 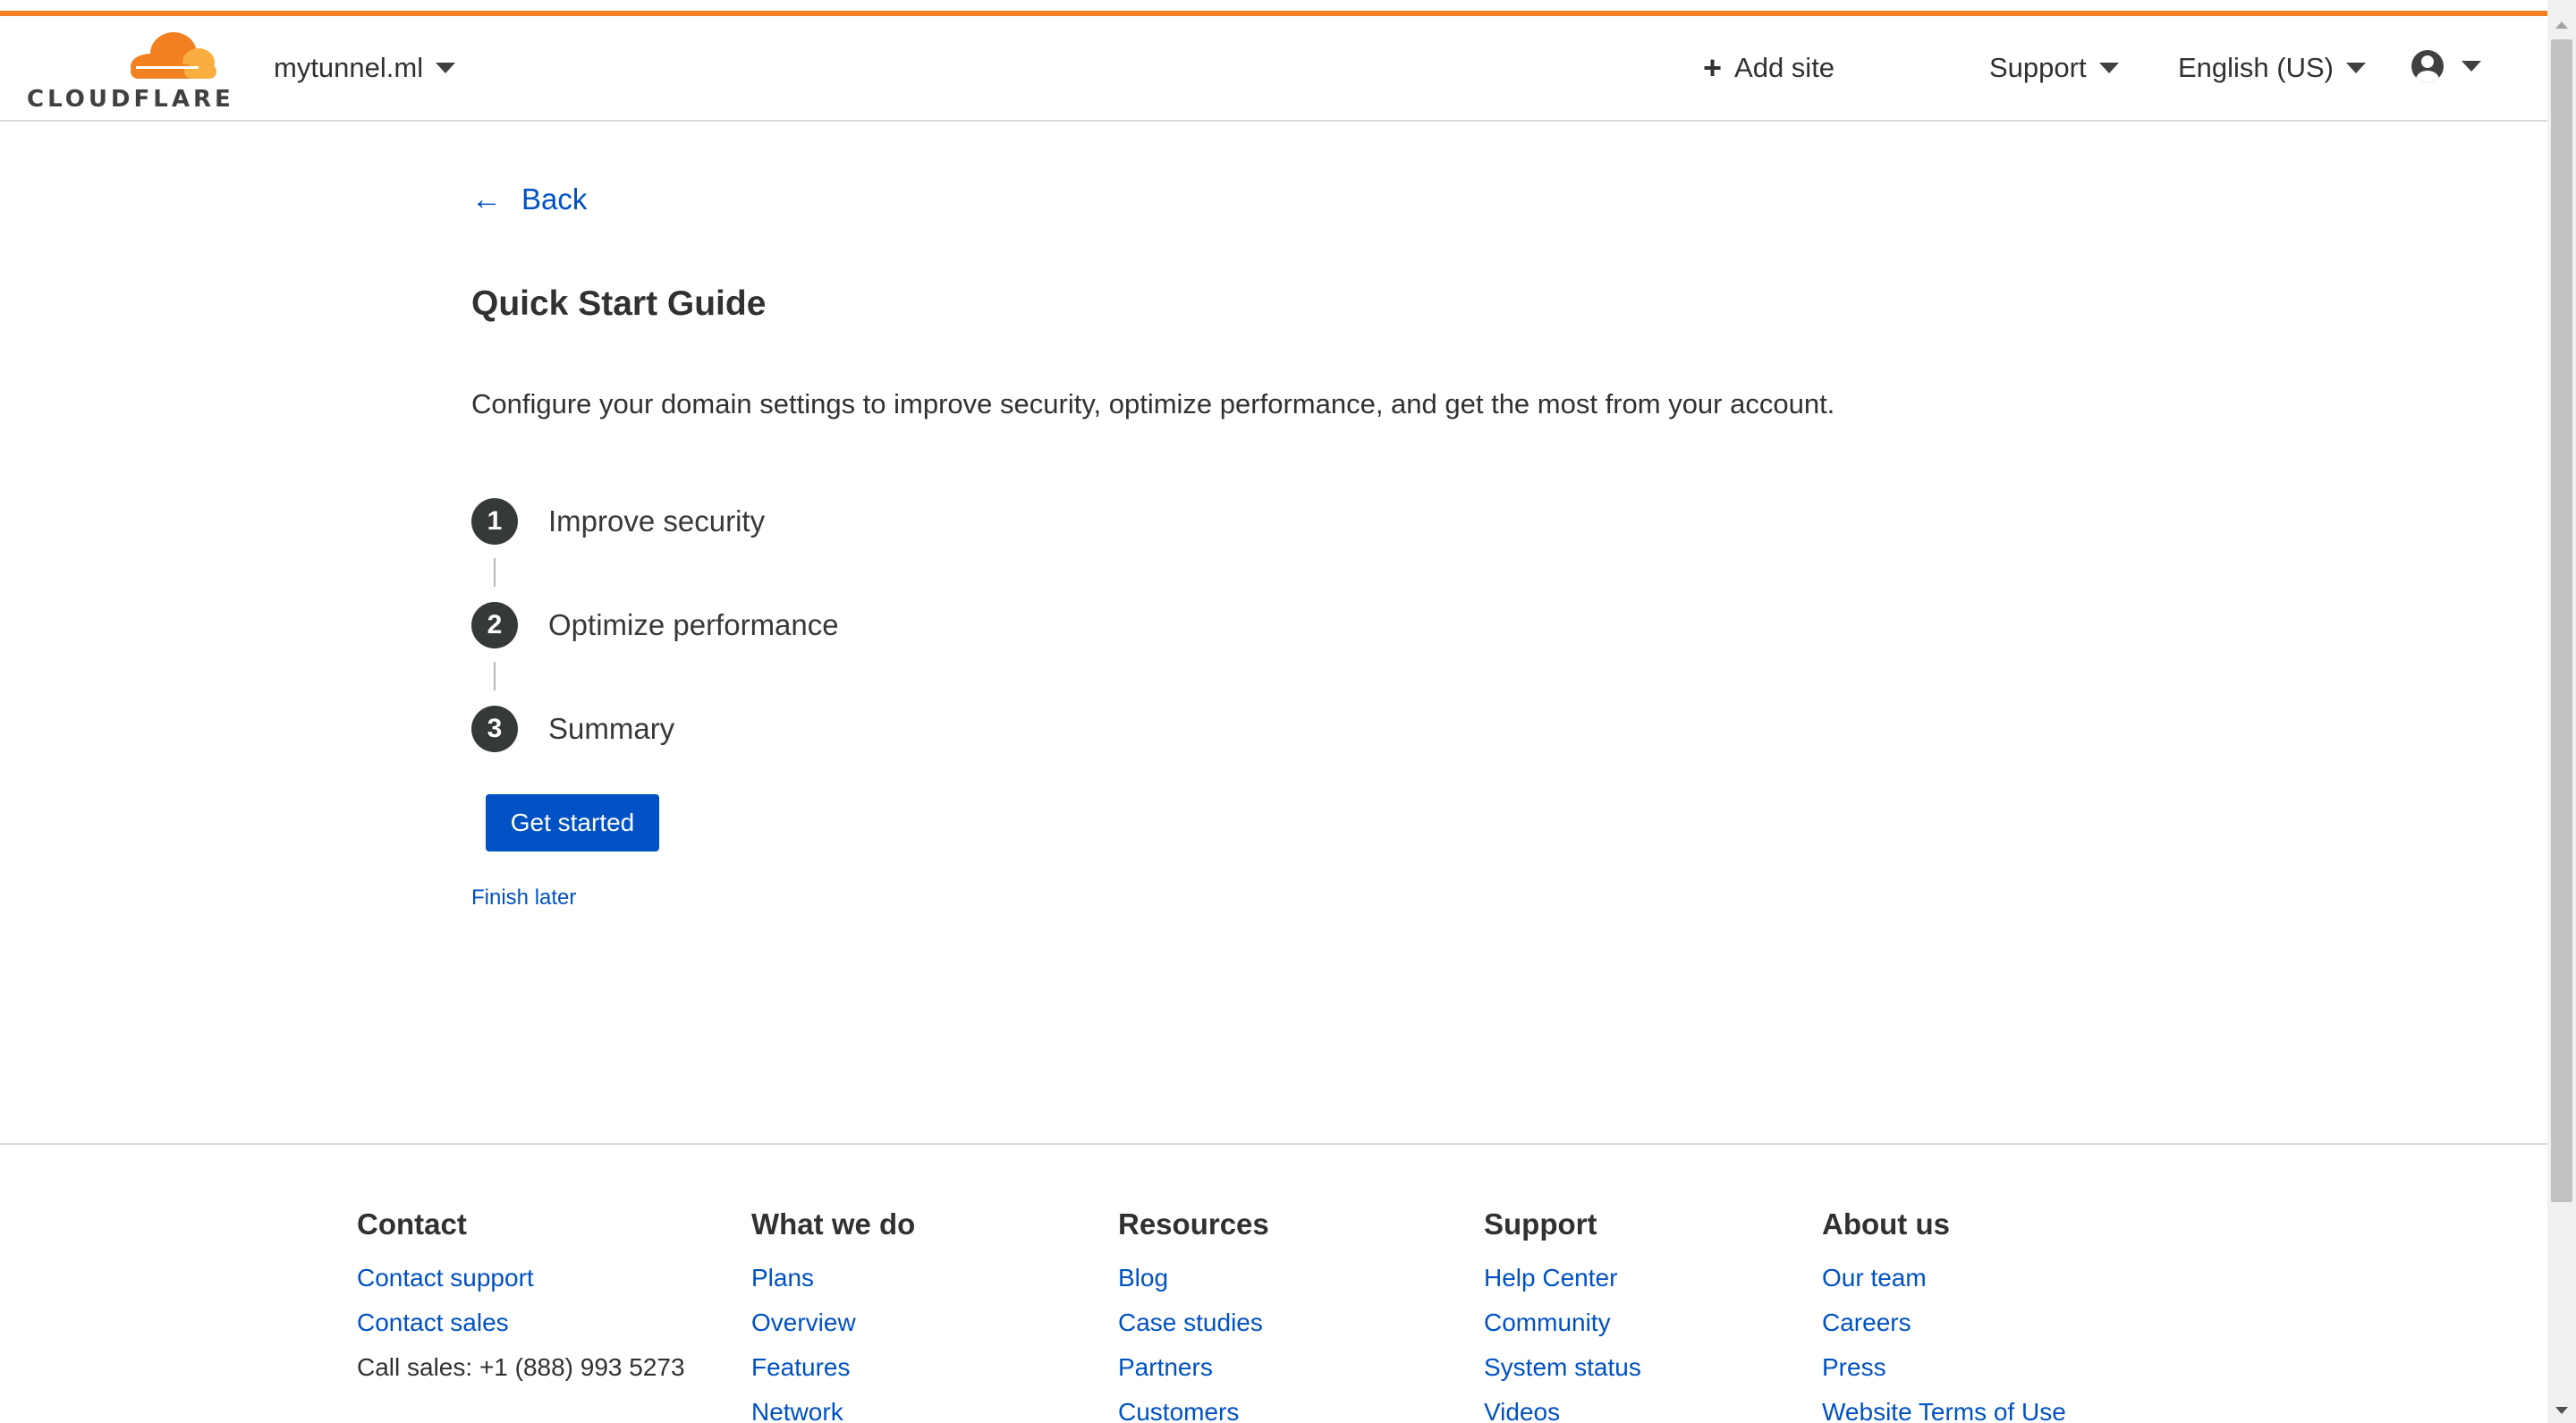 What do you see at coordinates (521, 1330) in the screenshot?
I see `footer-link-contact-sales: Contact sales` at bounding box center [521, 1330].